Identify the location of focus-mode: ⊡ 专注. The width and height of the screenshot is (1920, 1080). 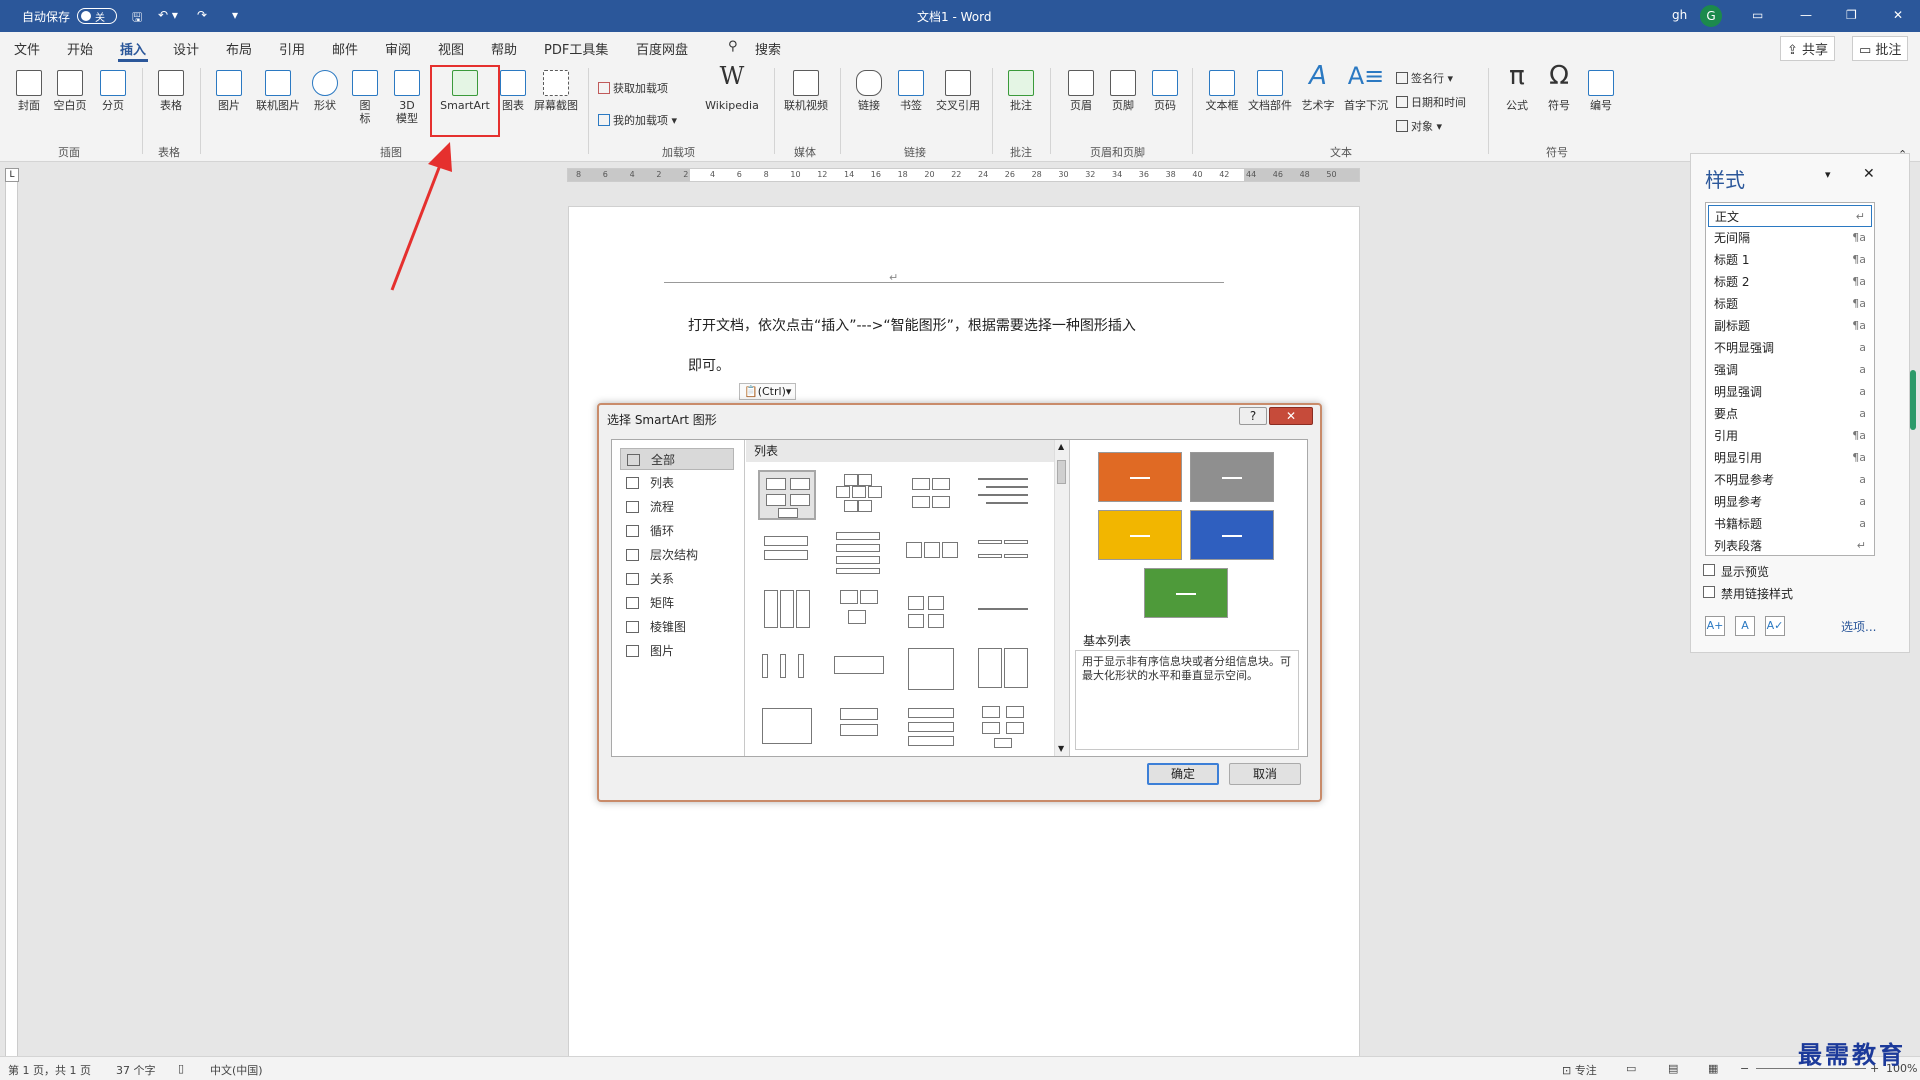
(1579, 1070).